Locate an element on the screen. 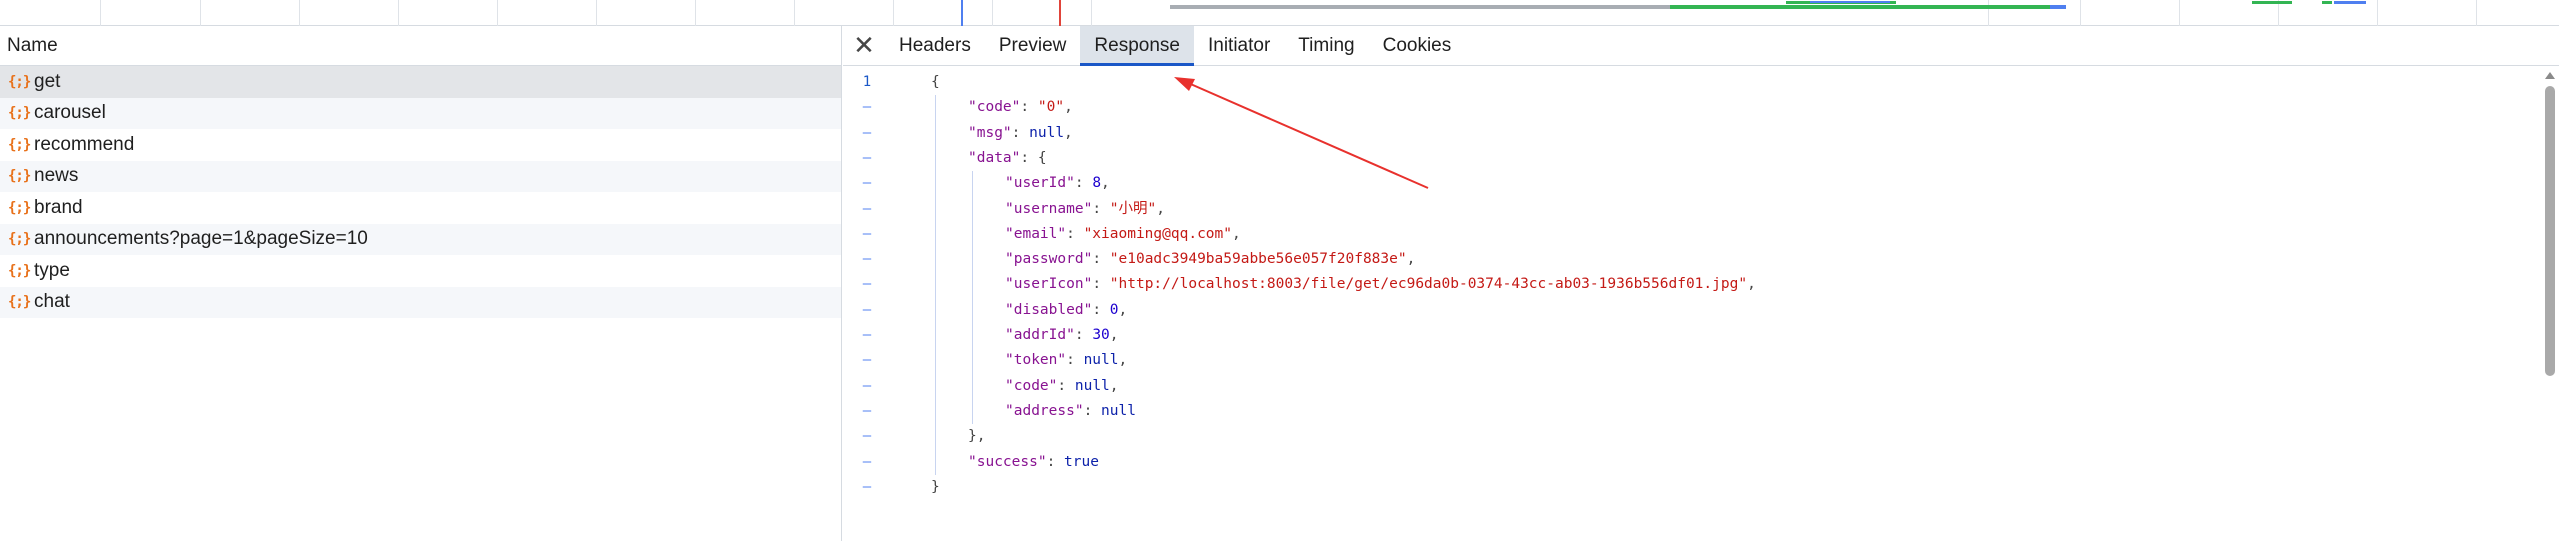 Image resolution: width=2559 pixels, height=541 pixels. request-row-carousel: {;} carousel is located at coordinates (420, 113).